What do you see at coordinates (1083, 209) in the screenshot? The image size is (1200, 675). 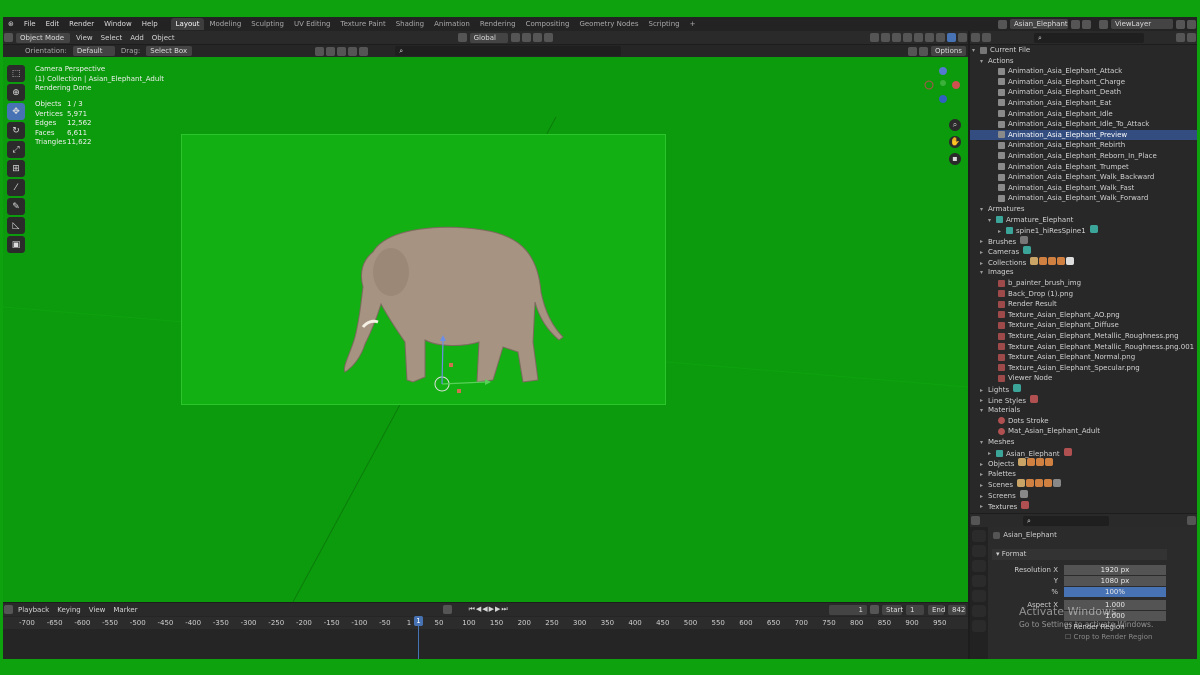 I see `tree-armatures: ▾ Armatures` at bounding box center [1083, 209].